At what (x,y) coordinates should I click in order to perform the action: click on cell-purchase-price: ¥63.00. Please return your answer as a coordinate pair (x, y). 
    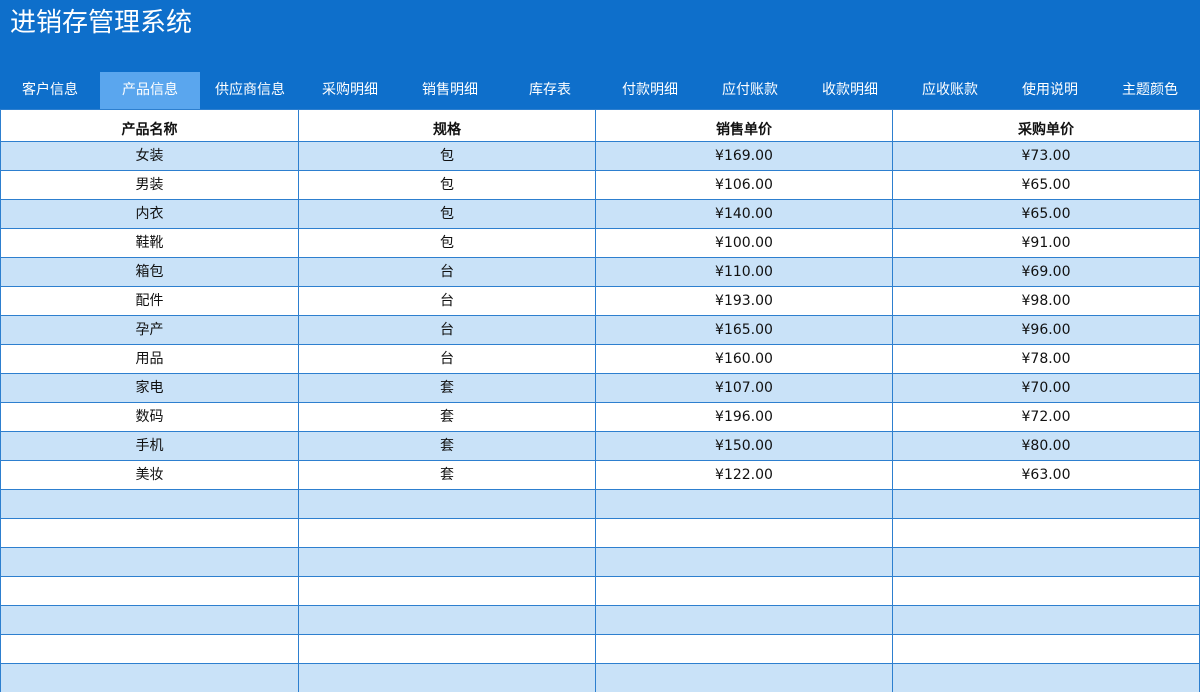
    Looking at the image, I should click on (1046, 475).